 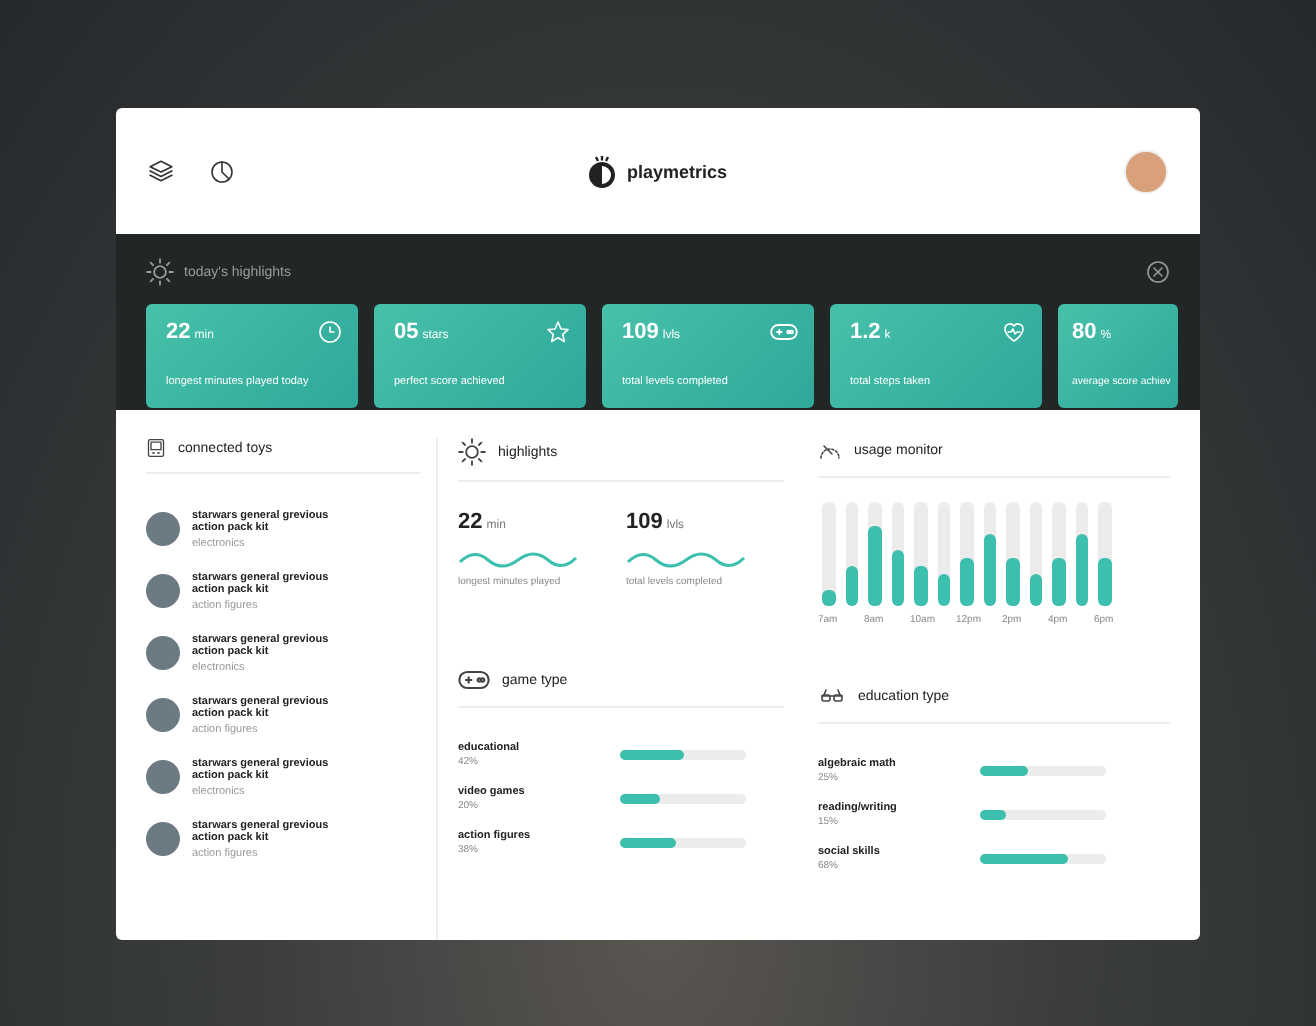 I want to click on heart-pulse-icon, so click(x=1014, y=332).